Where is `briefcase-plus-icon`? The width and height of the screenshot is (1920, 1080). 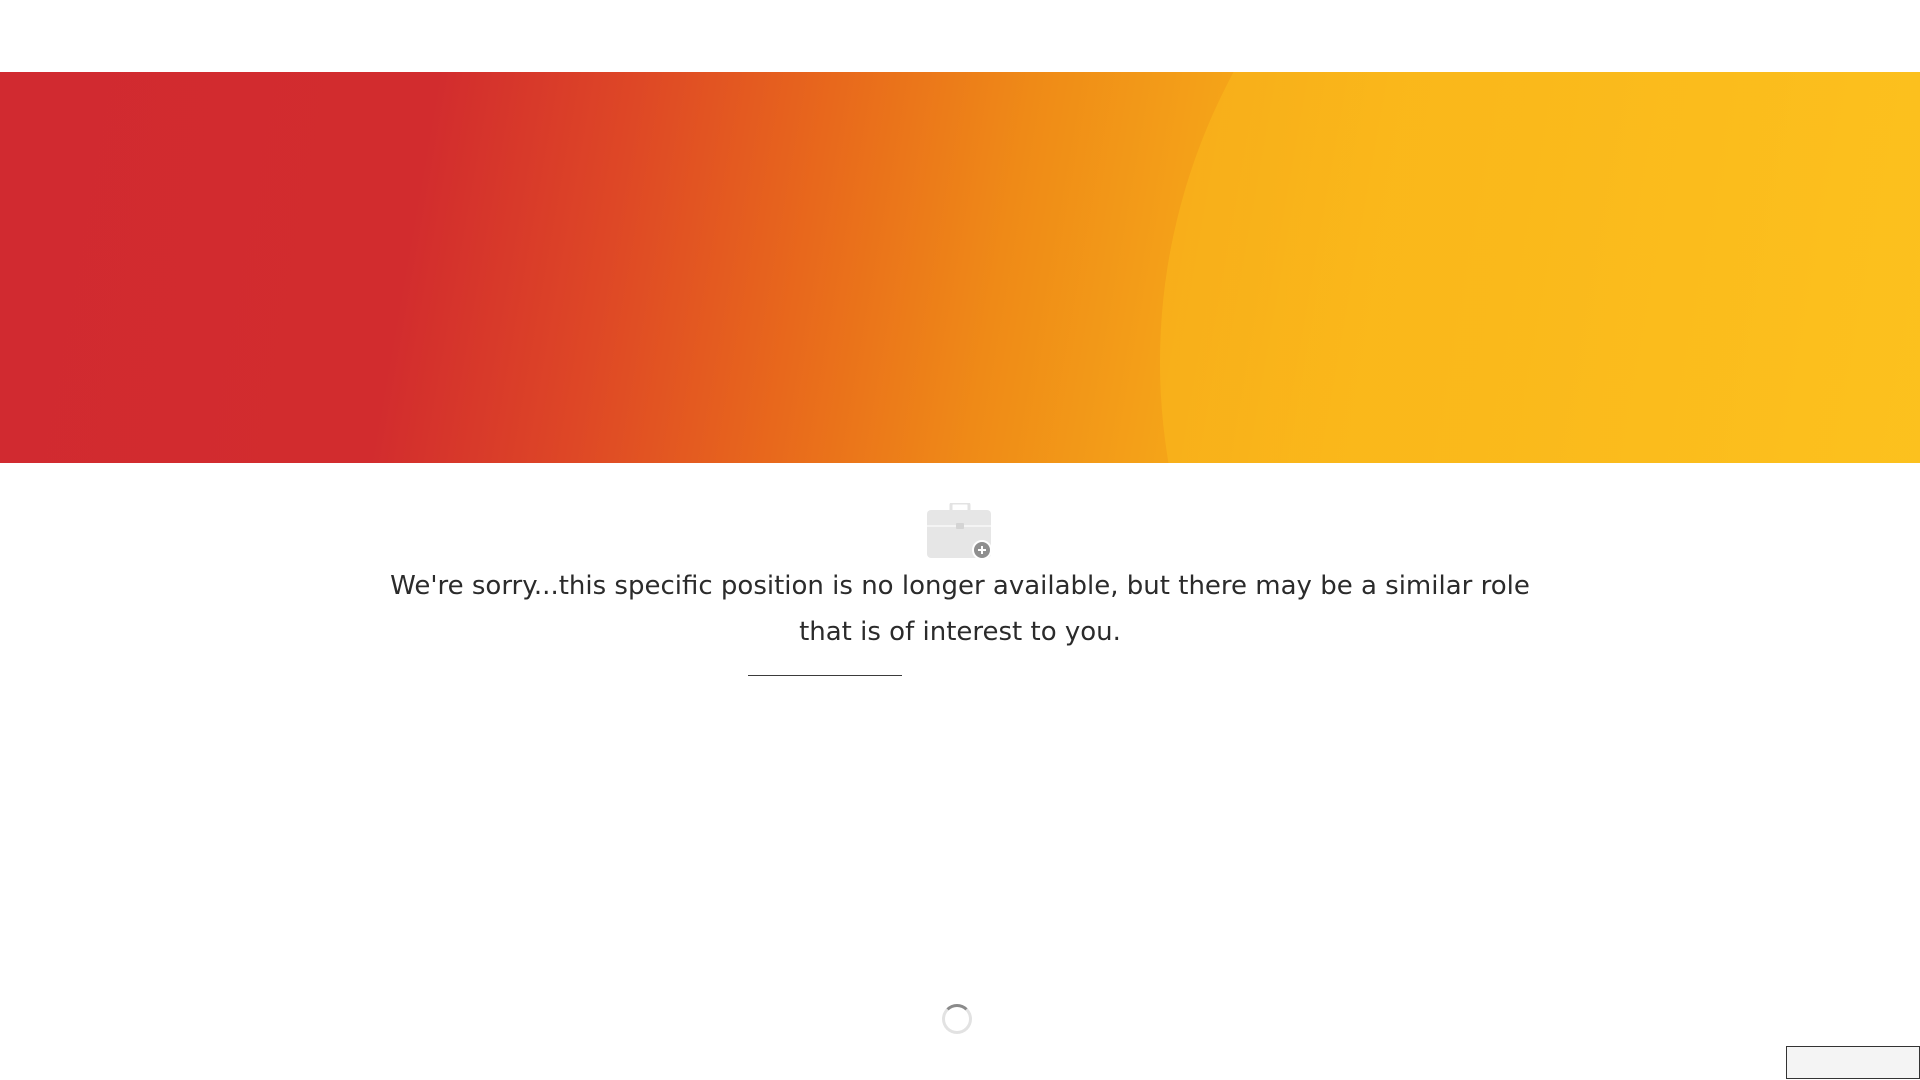 briefcase-plus-icon is located at coordinates (960, 530).